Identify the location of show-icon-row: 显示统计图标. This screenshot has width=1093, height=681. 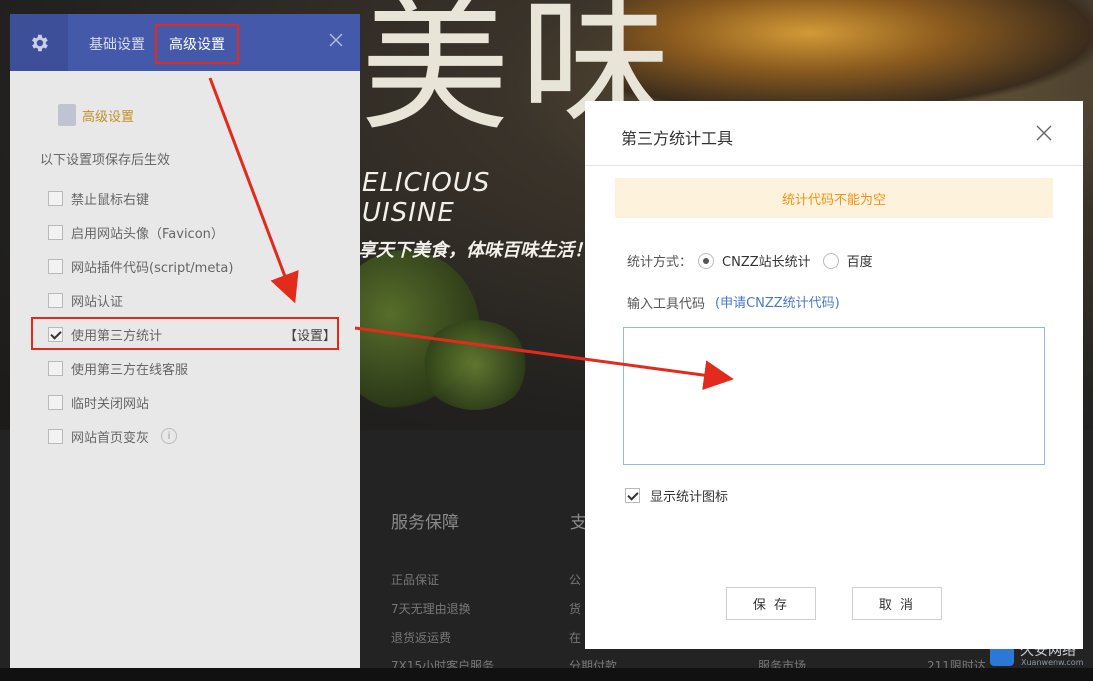
(676, 495).